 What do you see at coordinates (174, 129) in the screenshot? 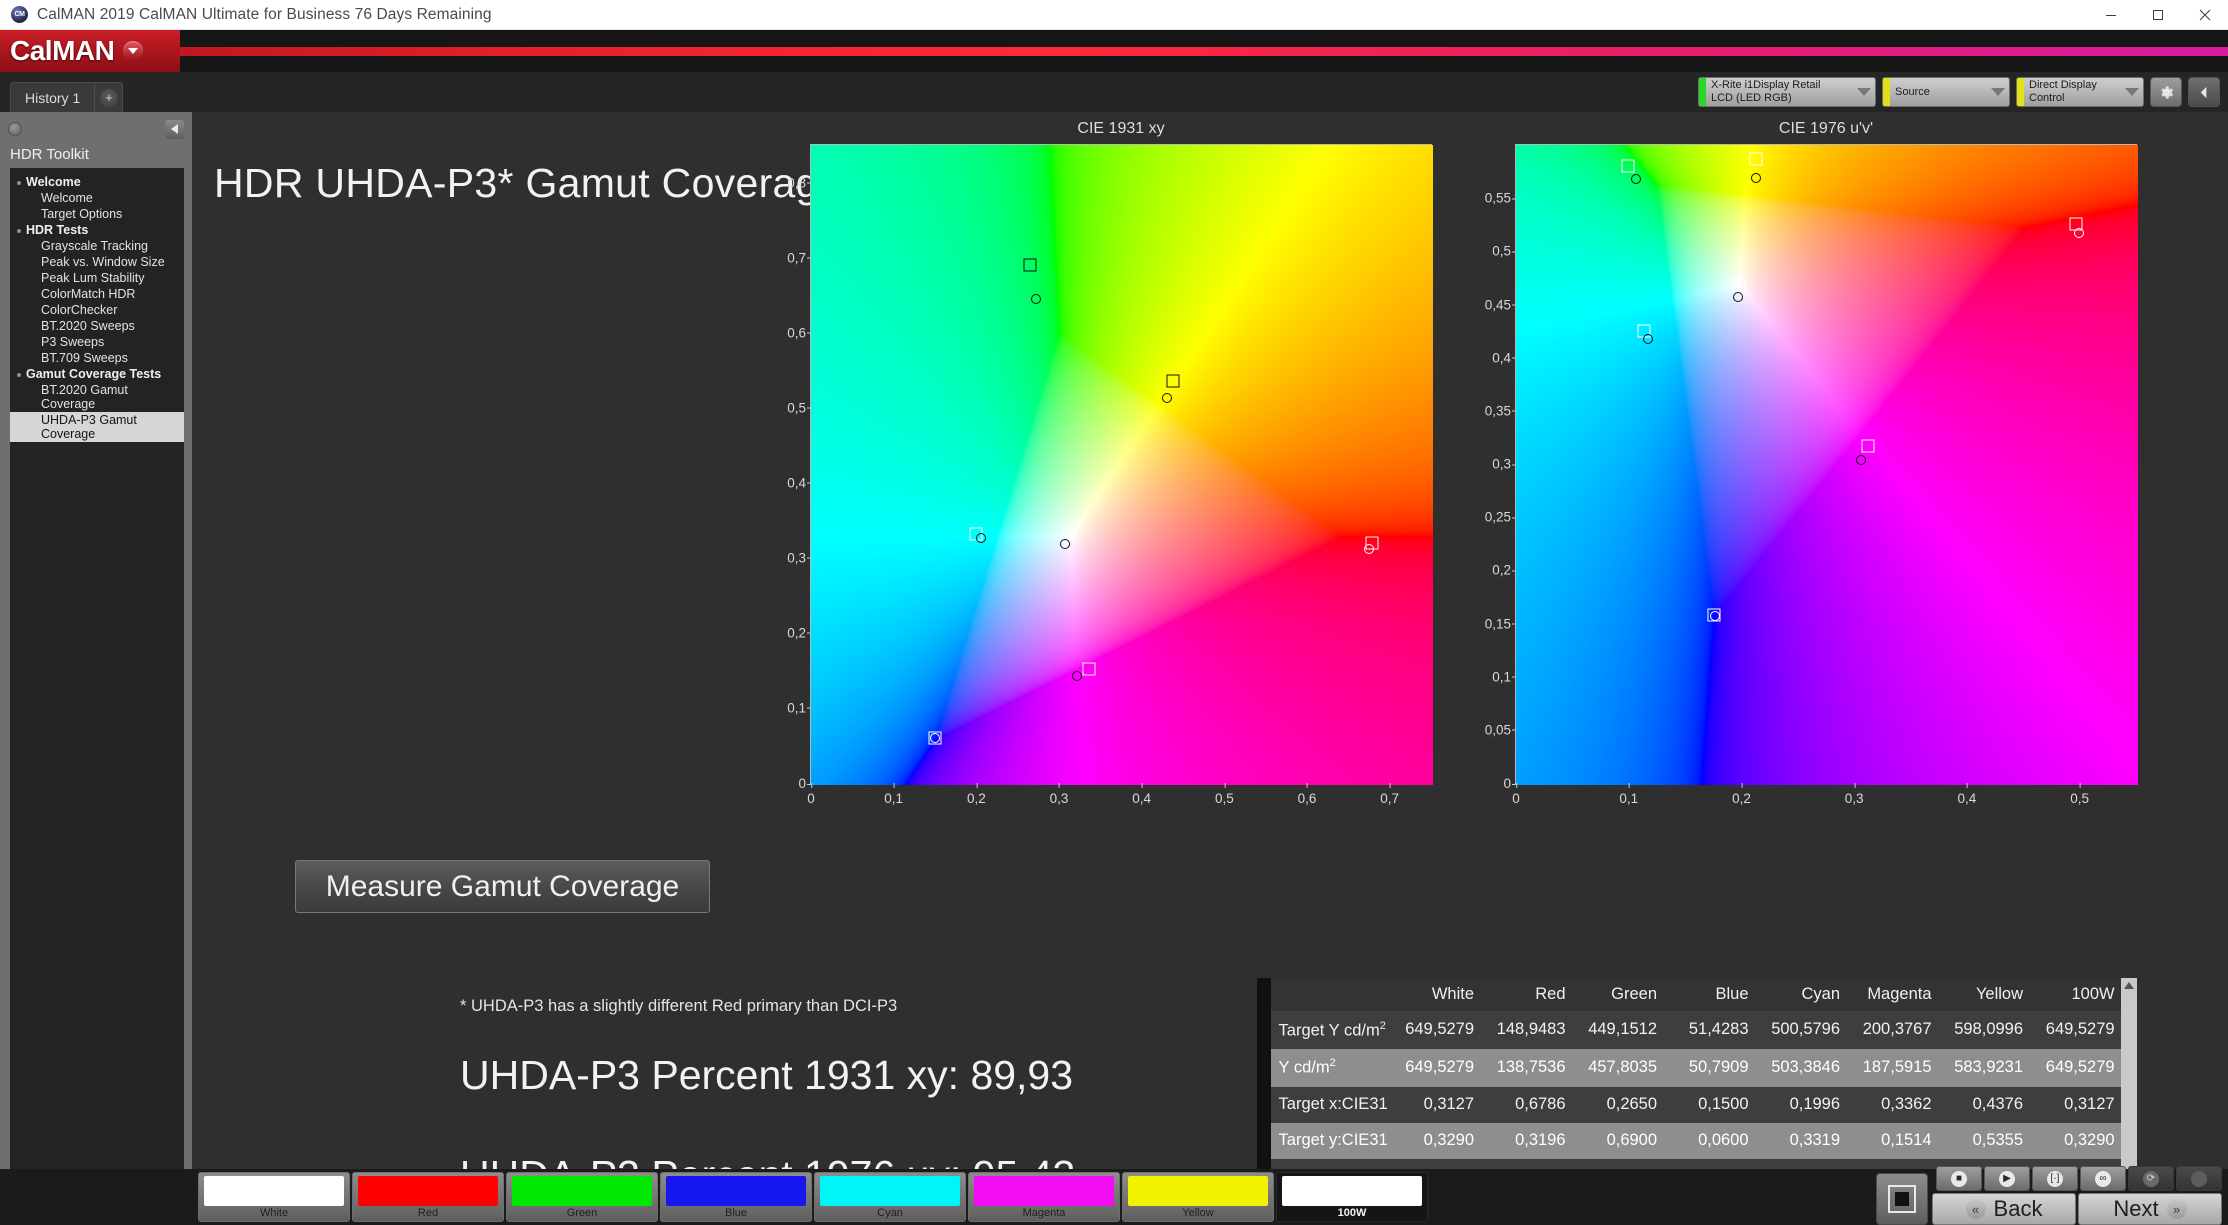
I see `sidebar-collapse-button` at bounding box center [174, 129].